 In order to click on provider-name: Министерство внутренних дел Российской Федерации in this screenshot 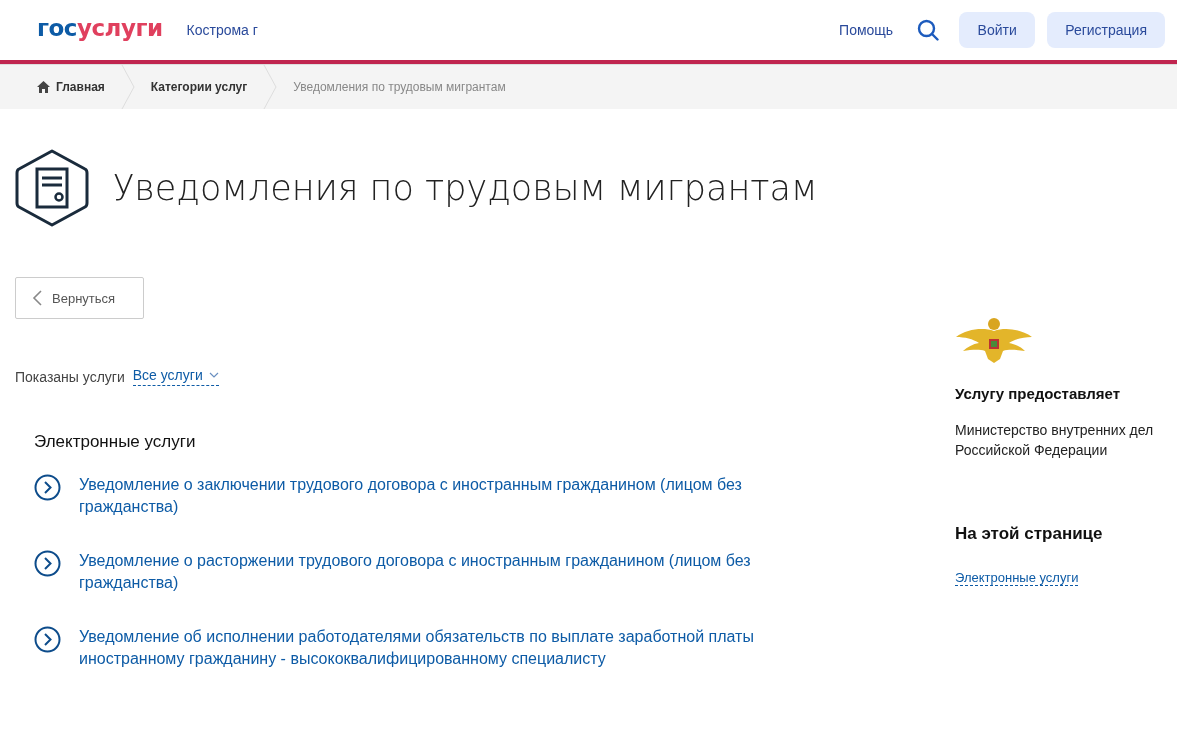, I will do `click(1055, 440)`.